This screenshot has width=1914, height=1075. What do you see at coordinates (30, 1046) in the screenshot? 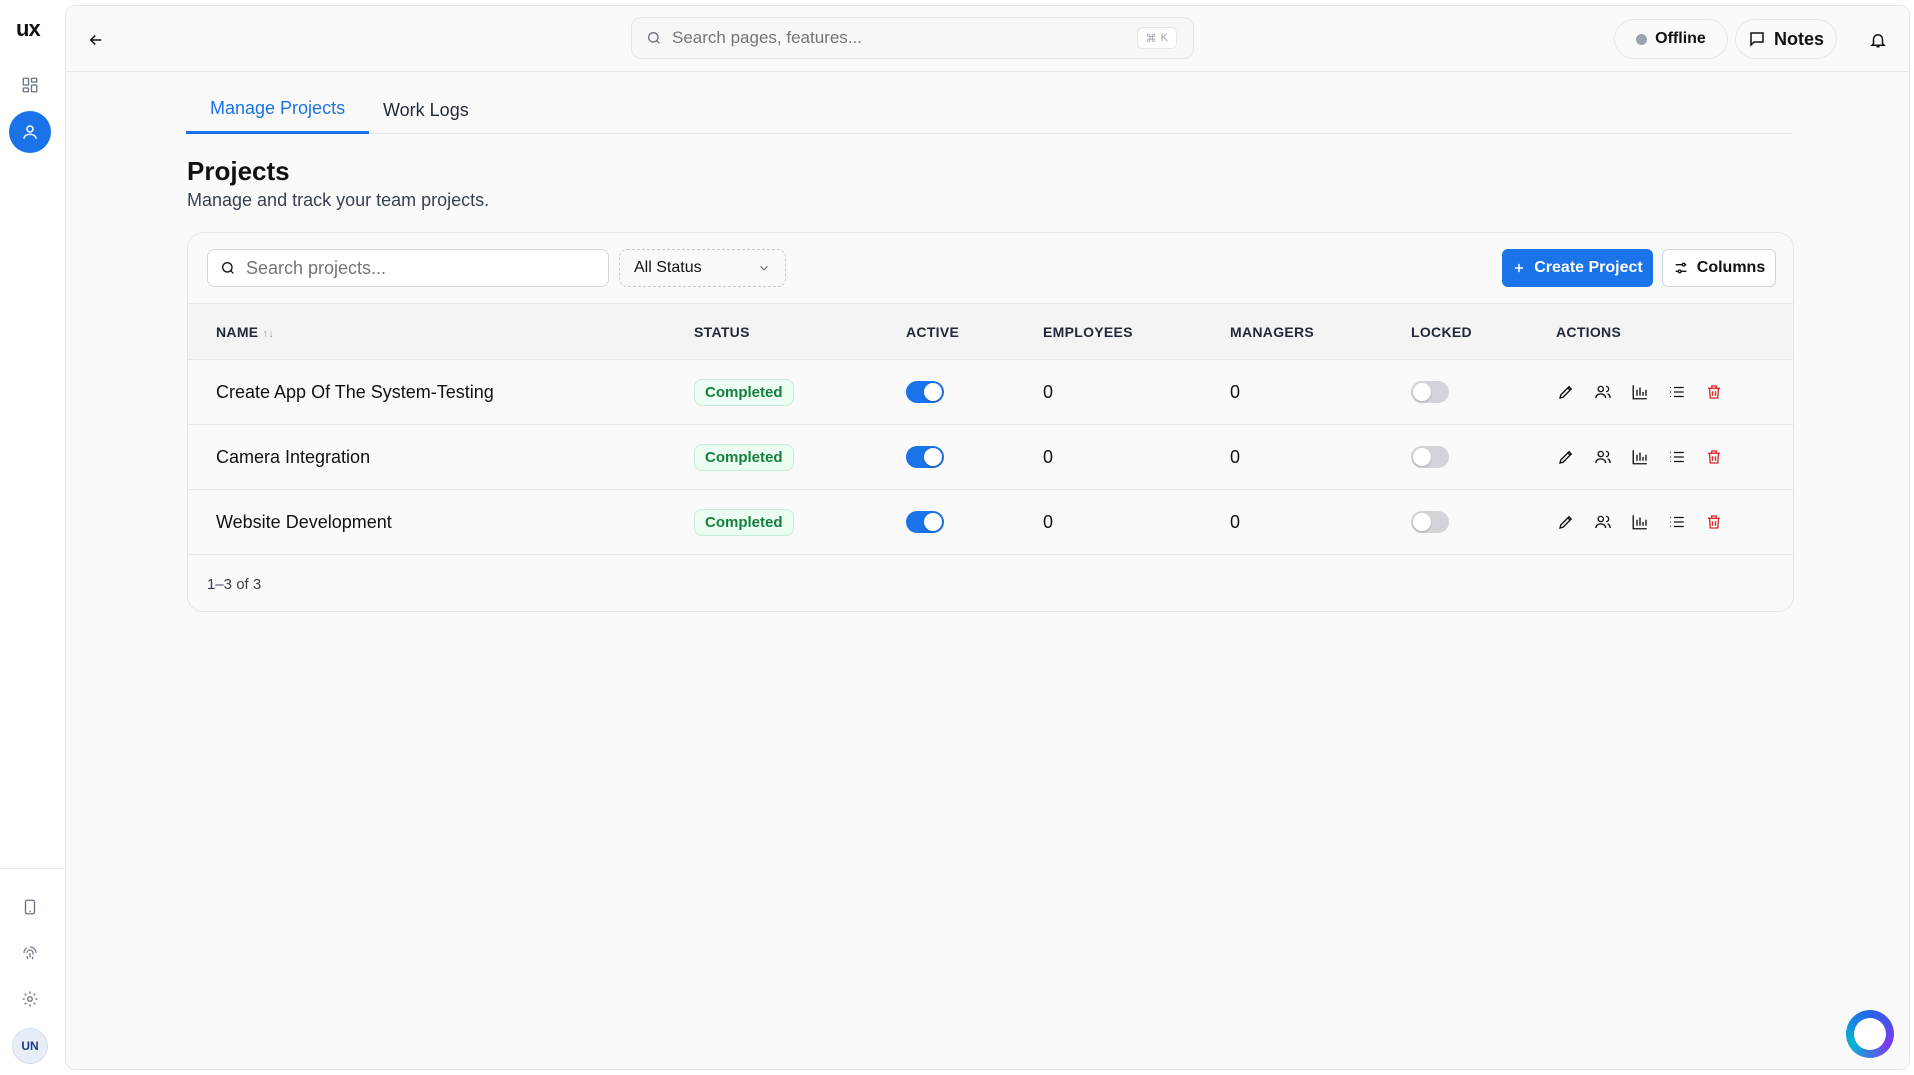
I see `avatar: UN` at bounding box center [30, 1046].